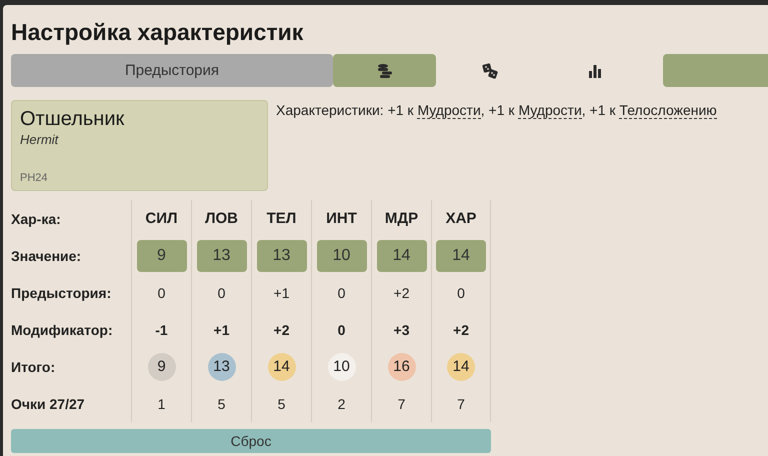  What do you see at coordinates (342, 404) in the screenshot?
I see `point-cost: 2` at bounding box center [342, 404].